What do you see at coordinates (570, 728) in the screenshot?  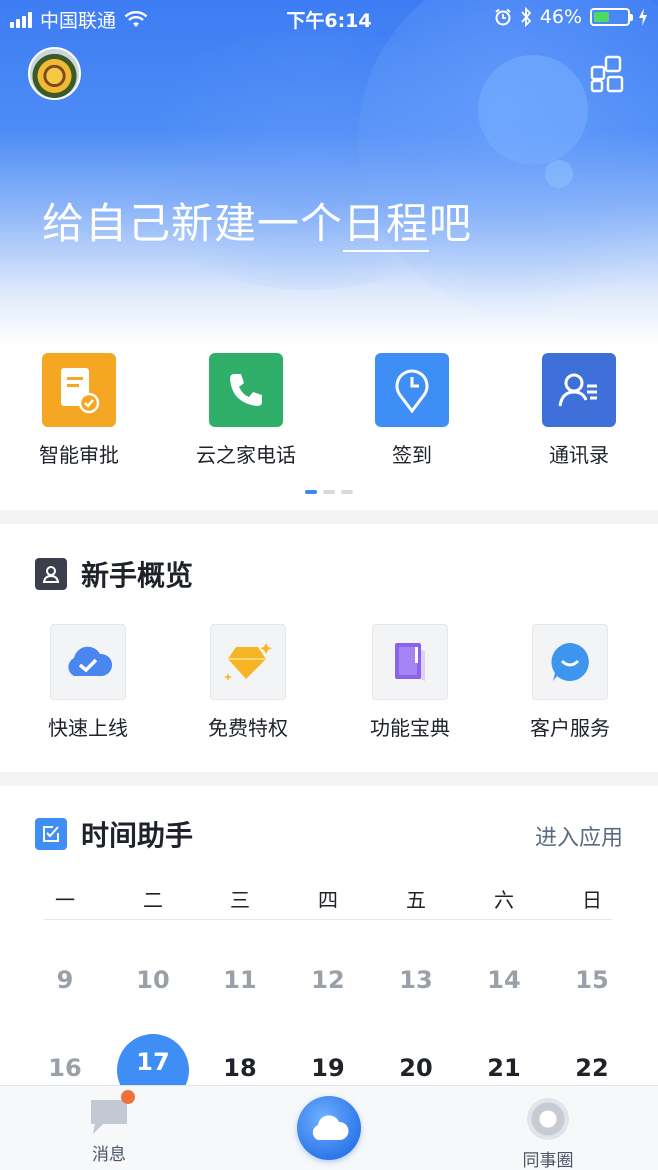 I see `newbie-item-label: 客户服务` at bounding box center [570, 728].